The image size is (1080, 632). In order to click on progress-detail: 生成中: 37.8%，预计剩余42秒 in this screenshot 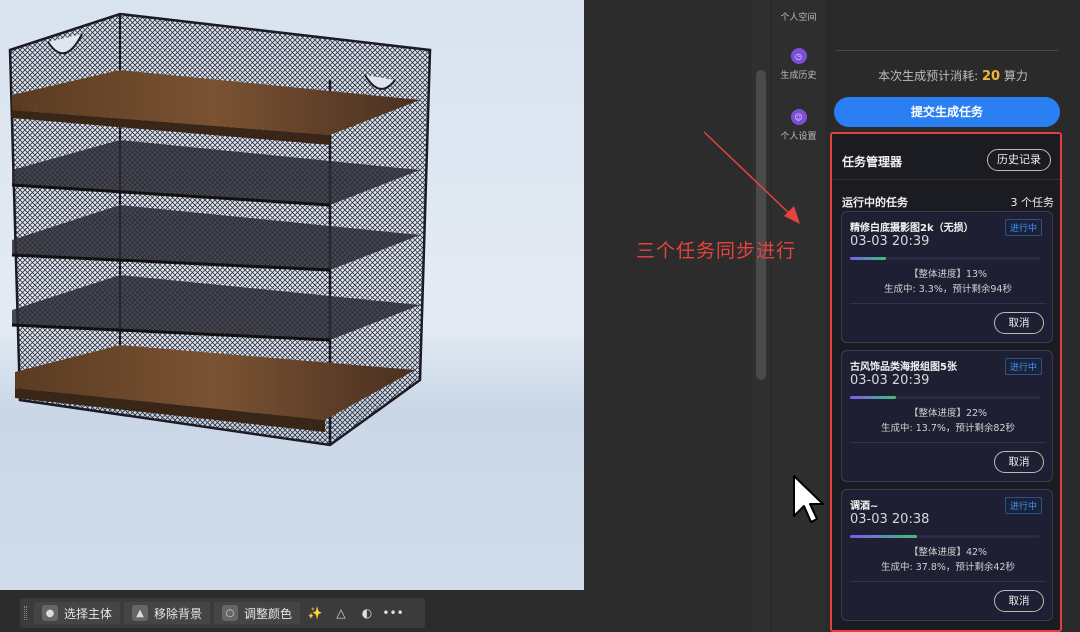, I will do `click(948, 567)`.